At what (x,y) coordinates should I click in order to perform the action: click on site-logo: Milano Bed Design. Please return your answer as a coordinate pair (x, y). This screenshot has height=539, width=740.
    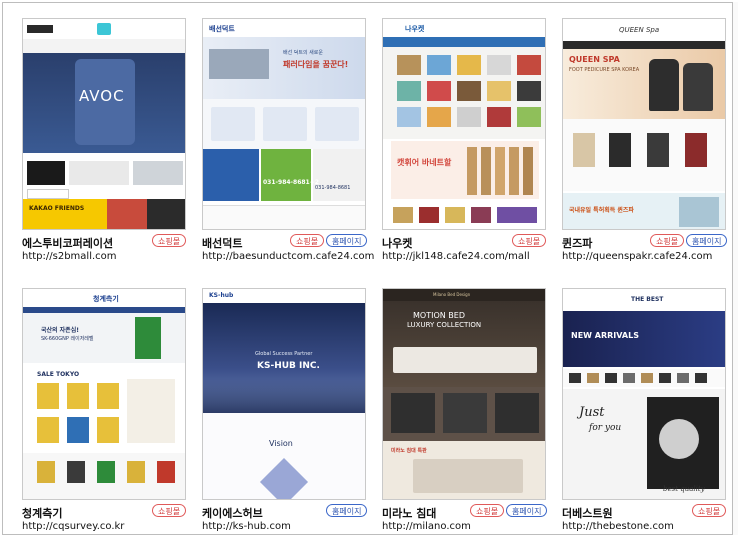
    Looking at the image, I should click on (452, 294).